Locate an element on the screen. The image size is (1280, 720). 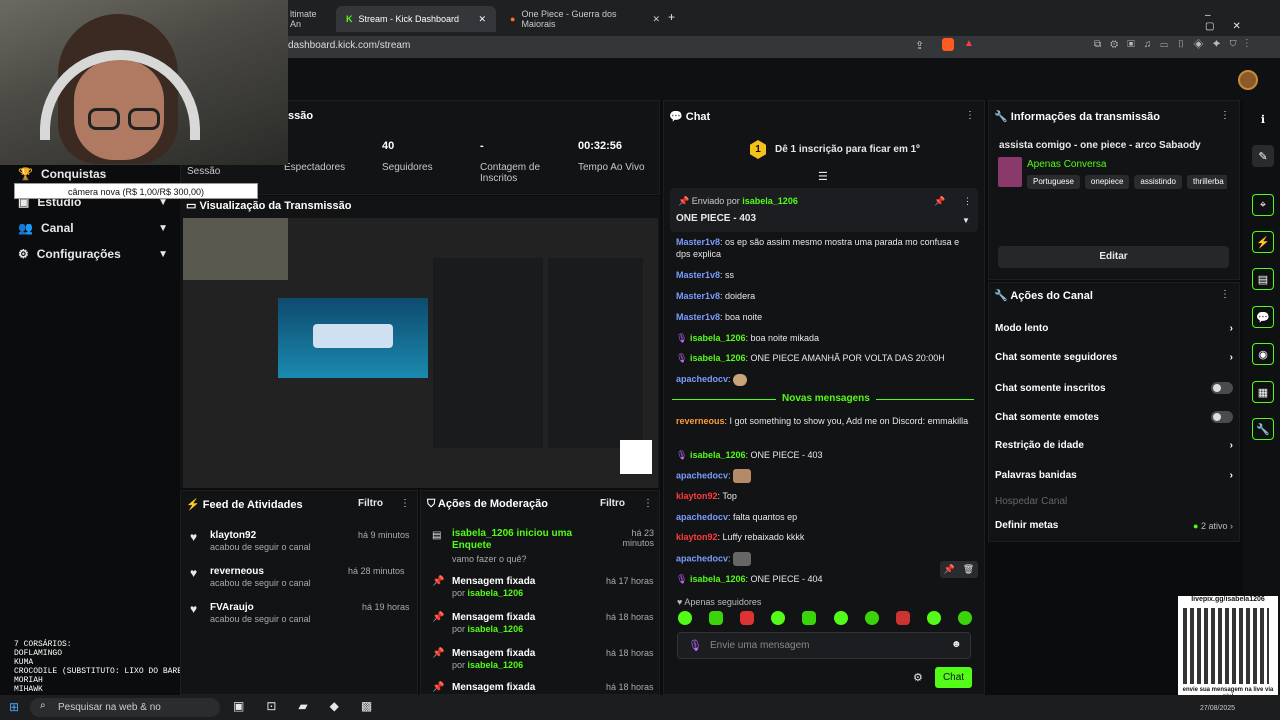
tag: Portuguese is located at coordinates (1053, 182).